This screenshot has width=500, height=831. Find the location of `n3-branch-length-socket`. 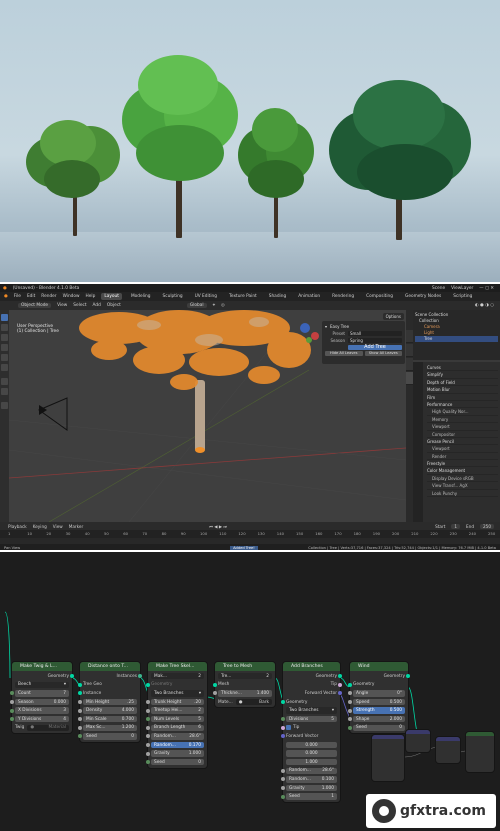

n3-branch-length-socket is located at coordinates (148, 727).